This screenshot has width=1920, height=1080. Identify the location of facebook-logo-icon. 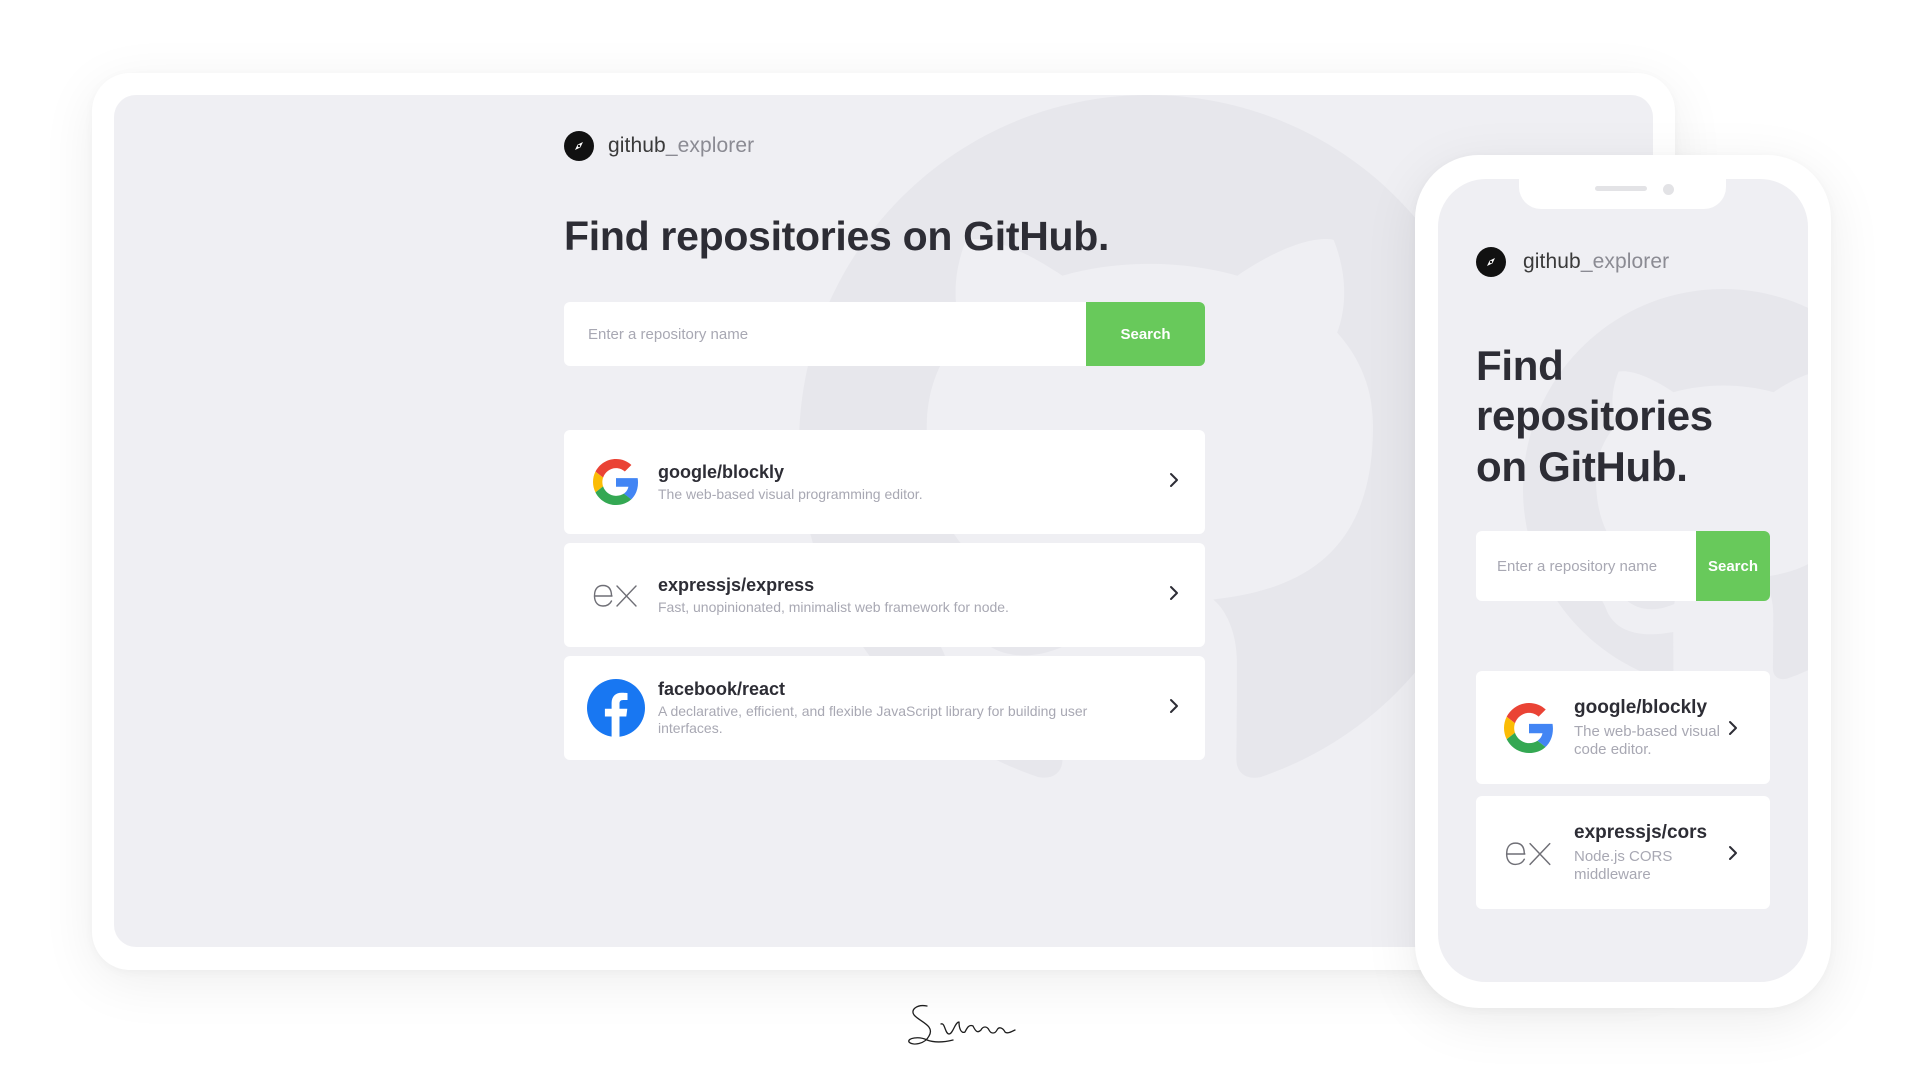
(616, 708).